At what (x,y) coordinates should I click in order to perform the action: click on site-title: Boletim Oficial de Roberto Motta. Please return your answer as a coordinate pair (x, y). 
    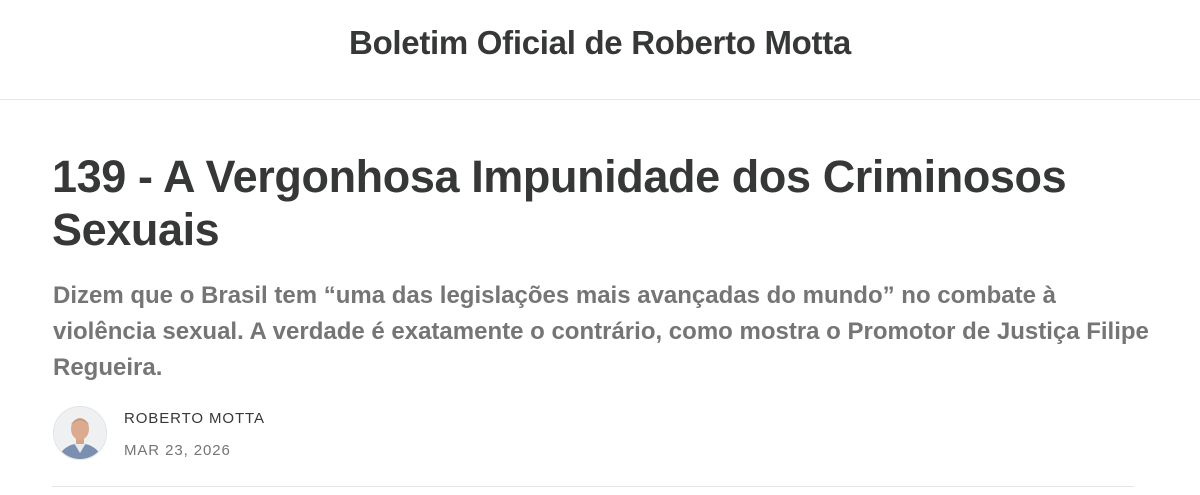
    Looking at the image, I should click on (600, 43).